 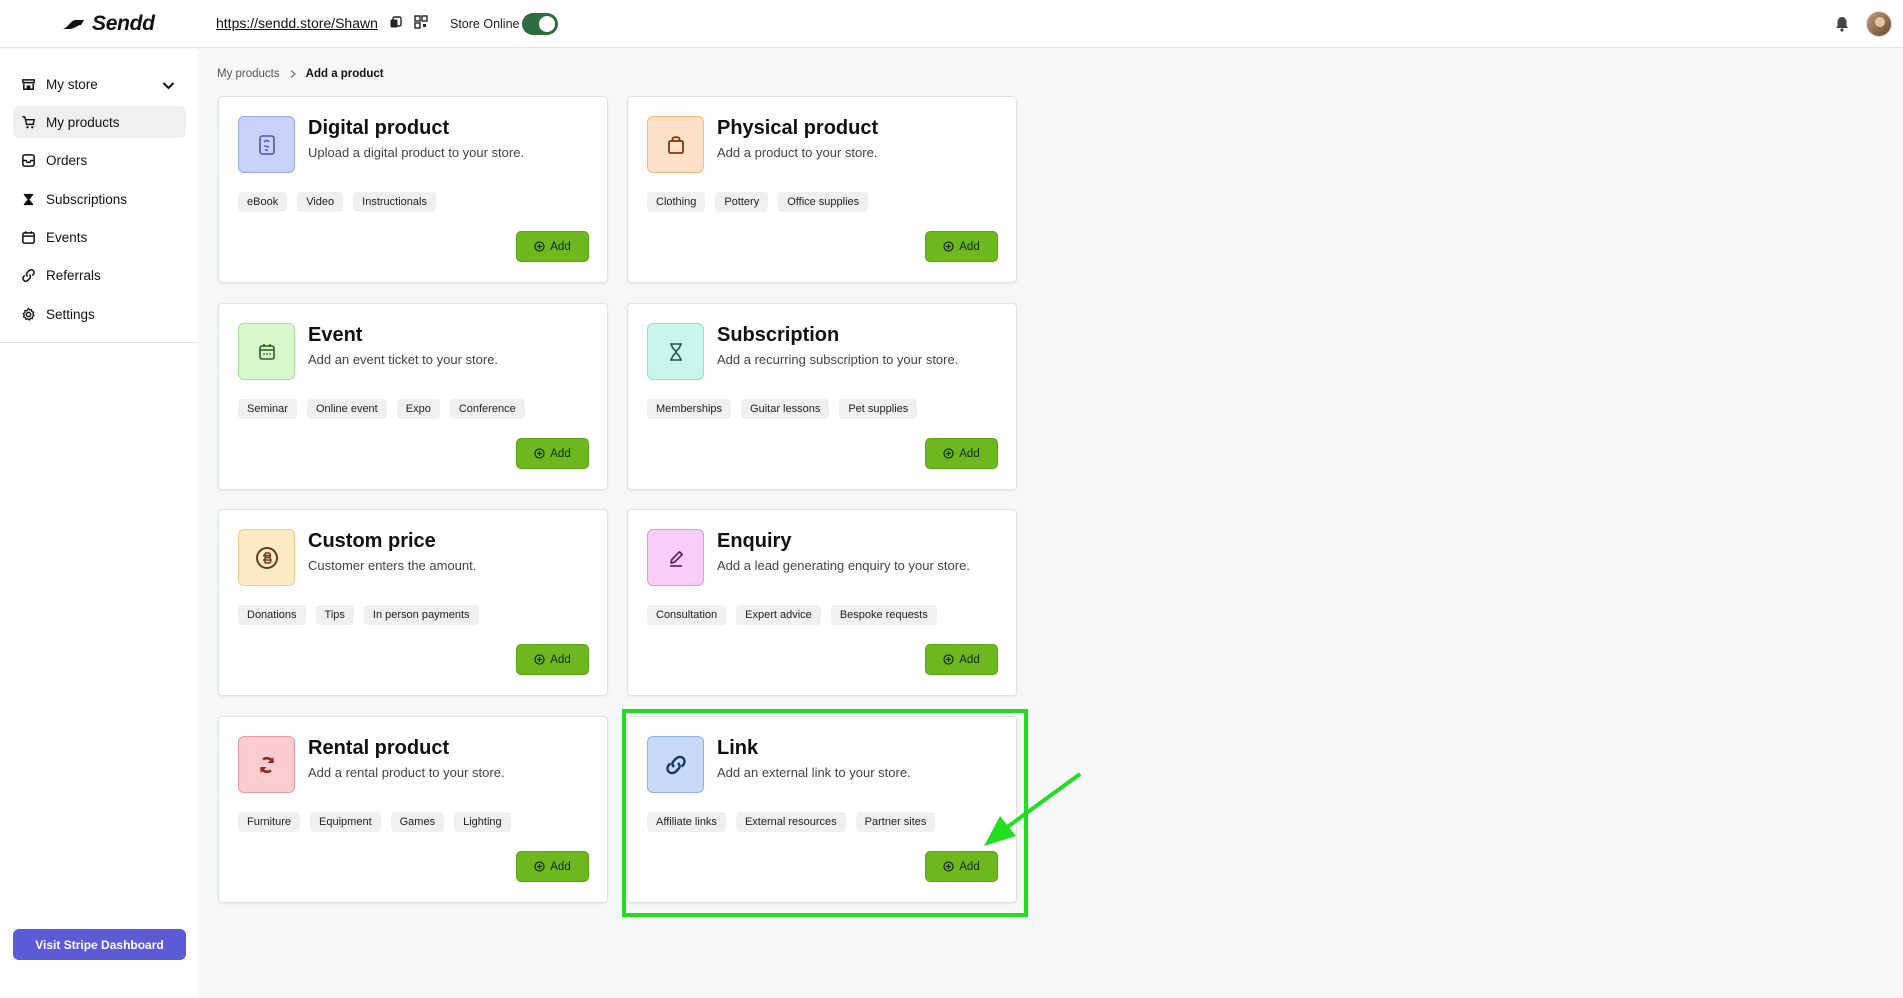 What do you see at coordinates (300, 74) in the screenshot?
I see `breadcrumb: My products Add a product` at bounding box center [300, 74].